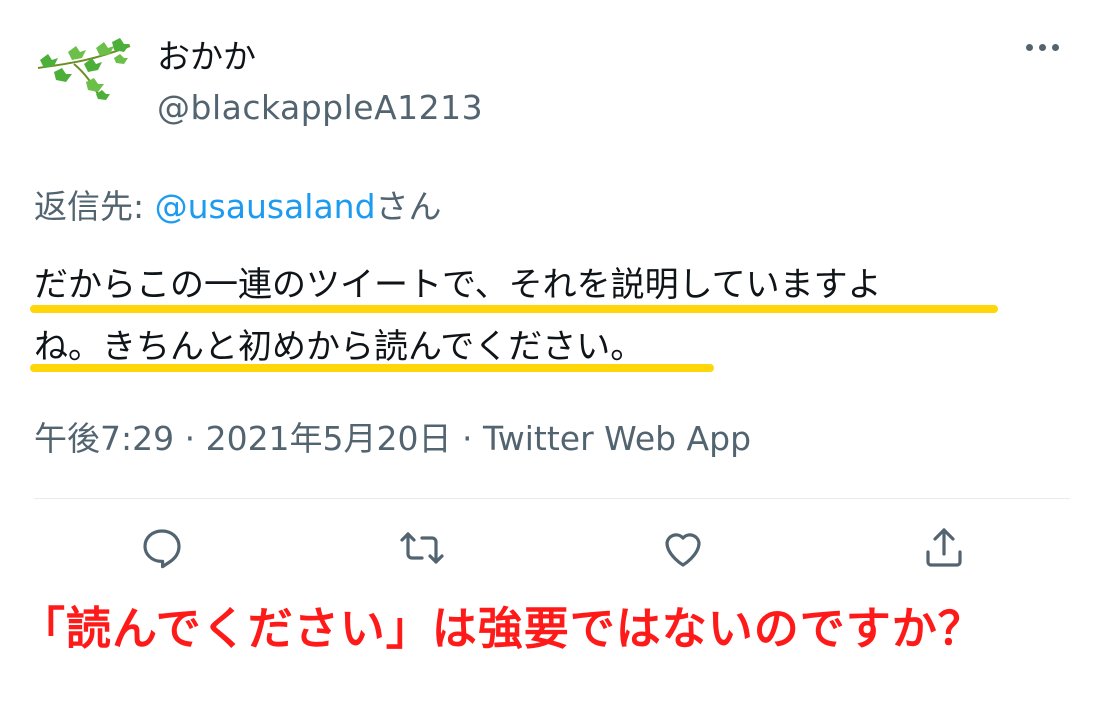 The image size is (1100, 710). What do you see at coordinates (617, 438) in the screenshot?
I see `source-link: Twitter Web App` at bounding box center [617, 438].